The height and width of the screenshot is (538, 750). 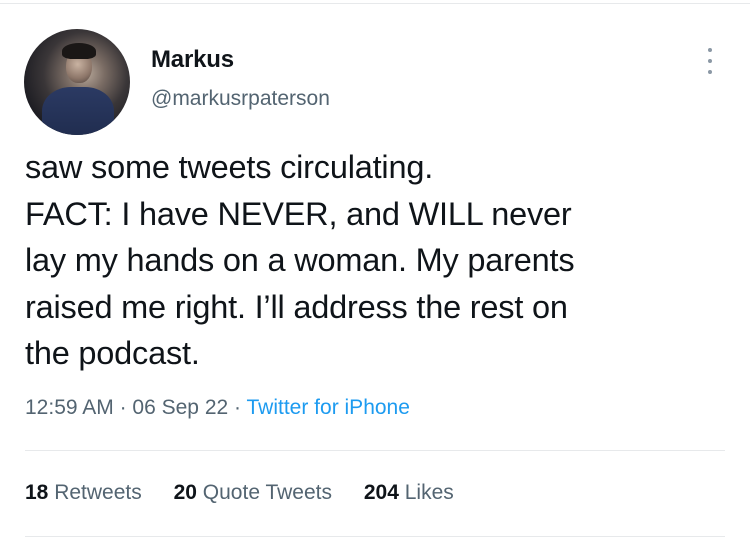 I want to click on author-name: Markus, so click(x=192, y=60).